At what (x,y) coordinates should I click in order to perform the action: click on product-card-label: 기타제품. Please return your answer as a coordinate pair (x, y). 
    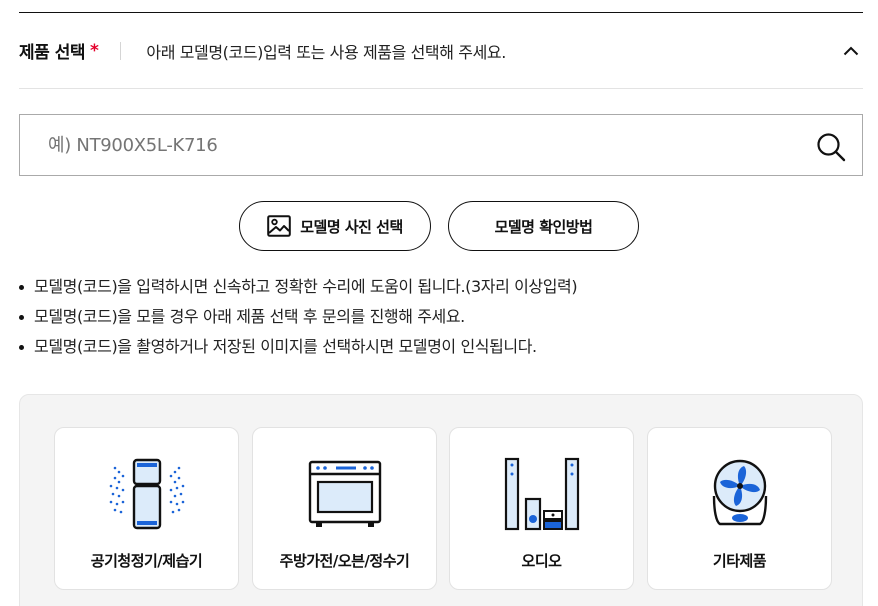
    Looking at the image, I should click on (739, 561).